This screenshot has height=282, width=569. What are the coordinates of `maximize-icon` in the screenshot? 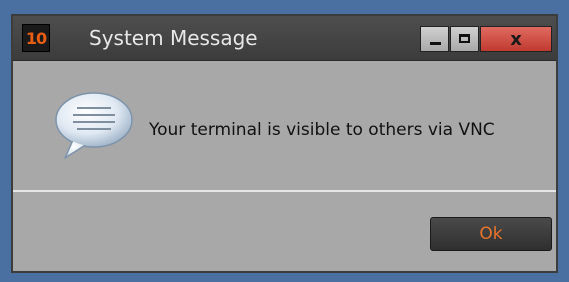 It's located at (464, 38).